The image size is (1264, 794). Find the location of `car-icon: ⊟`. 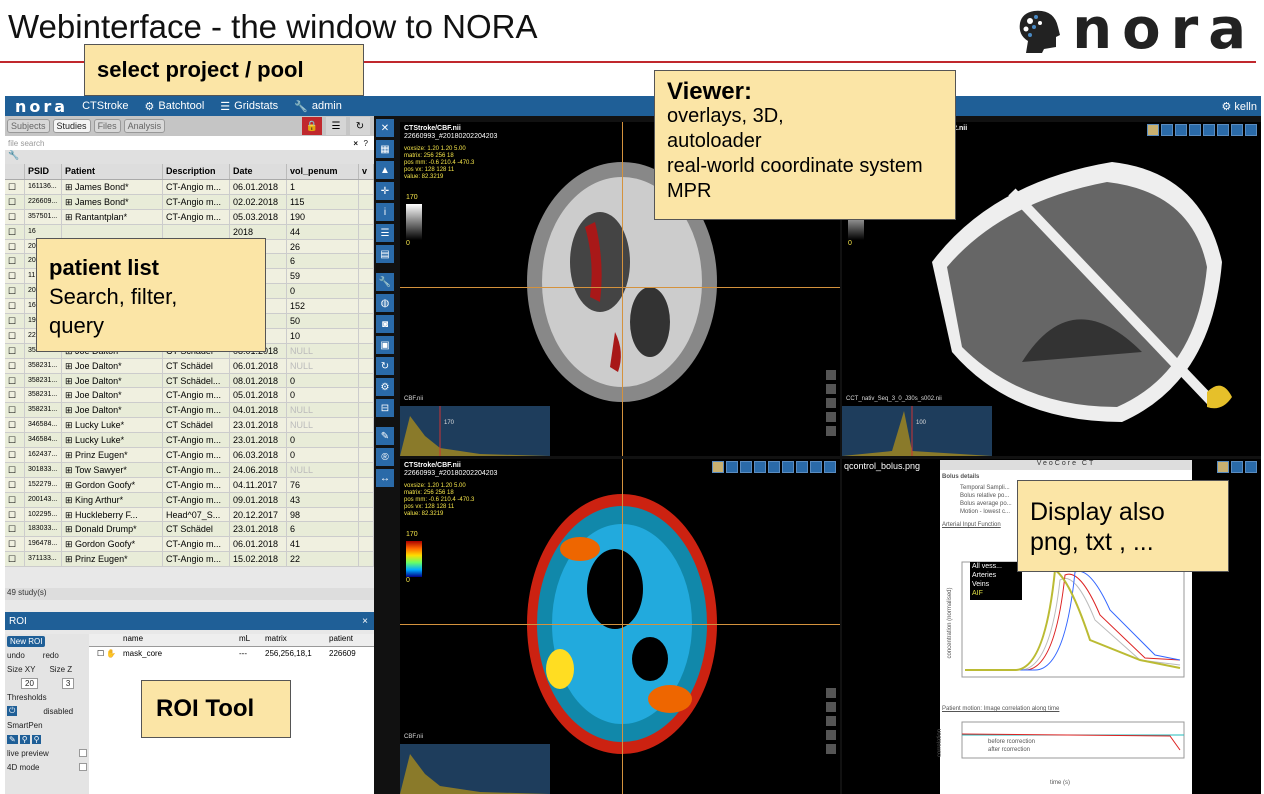

car-icon: ⊟ is located at coordinates (385, 408).